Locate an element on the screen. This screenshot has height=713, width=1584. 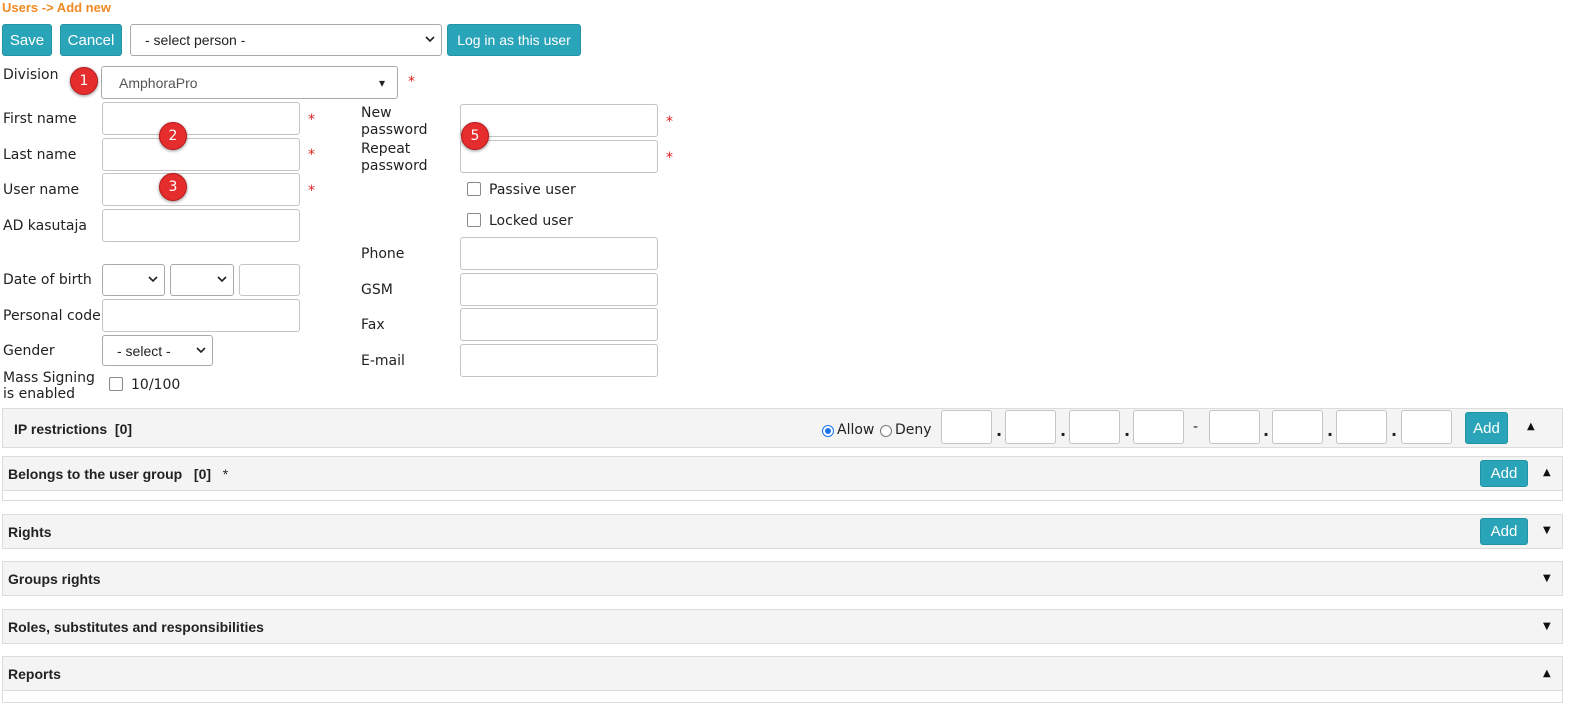
user-name-input is located at coordinates (201, 189).